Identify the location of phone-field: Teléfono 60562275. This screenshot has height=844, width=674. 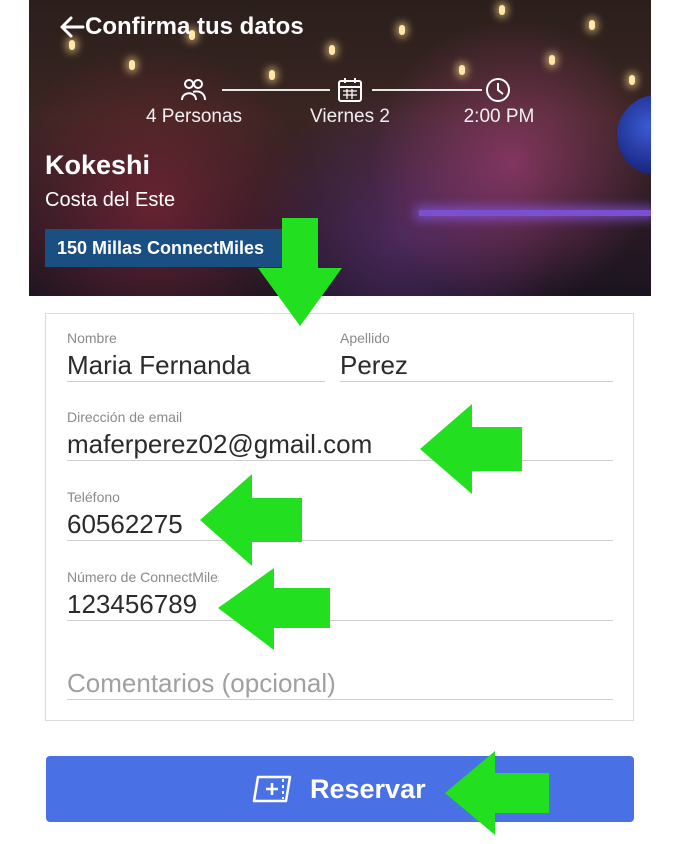
(340, 515).